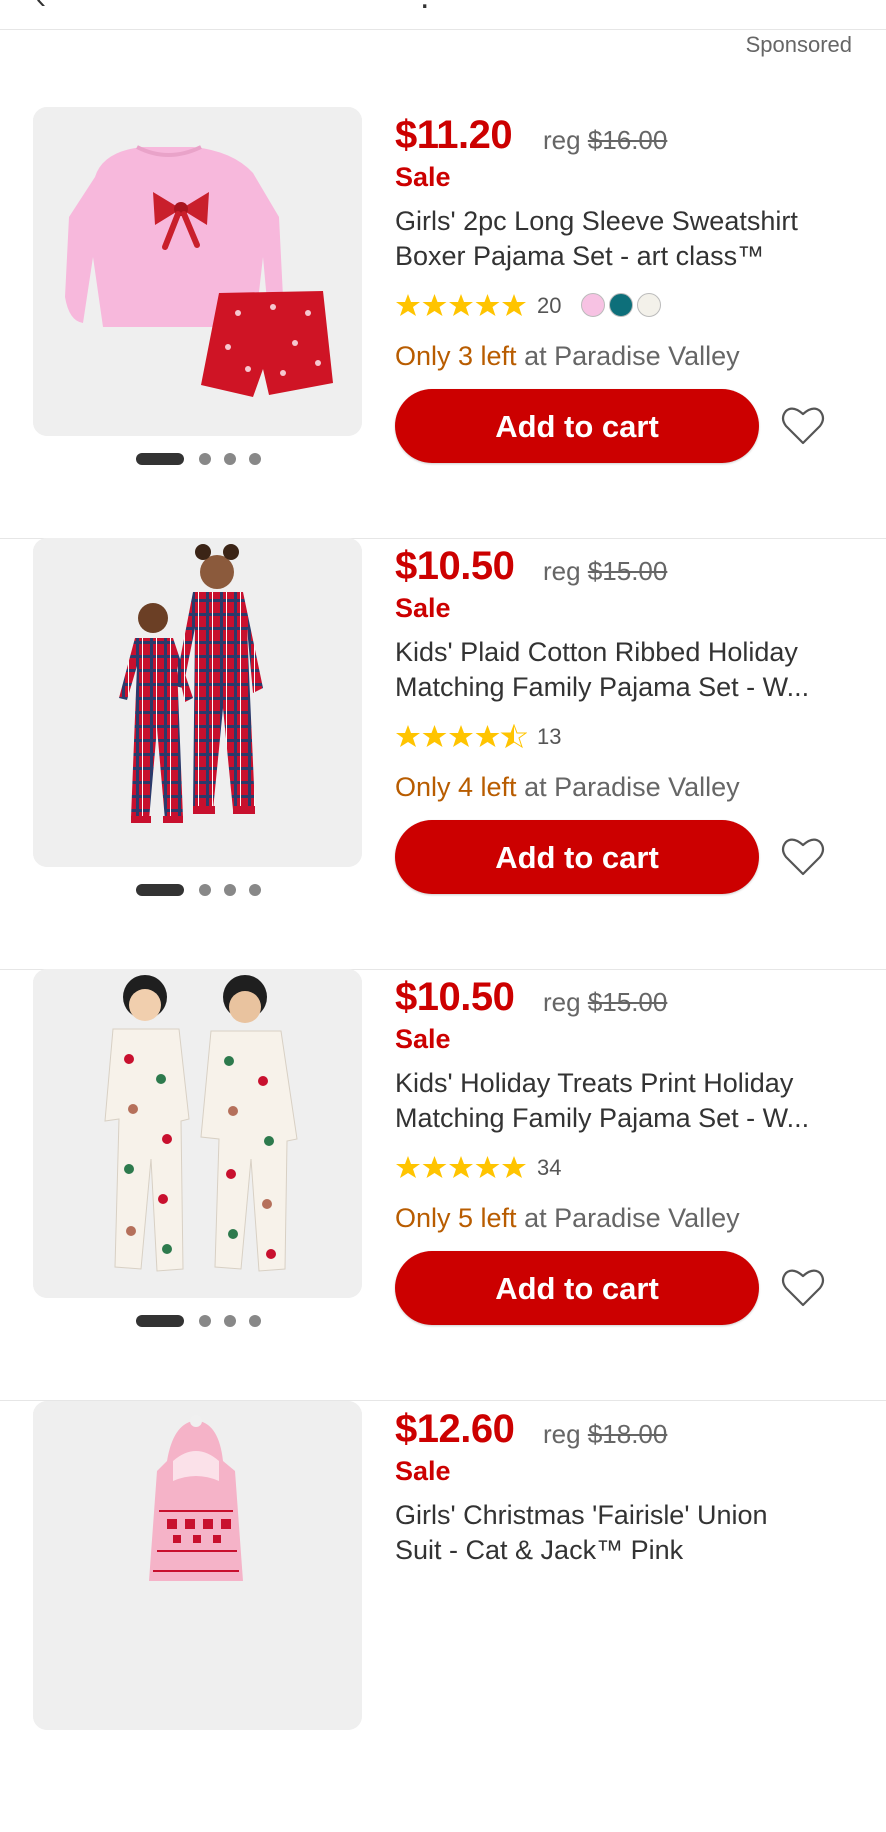 The image size is (886, 1832). What do you see at coordinates (424, 8) in the screenshot?
I see `nav-title-fragment: .` at bounding box center [424, 8].